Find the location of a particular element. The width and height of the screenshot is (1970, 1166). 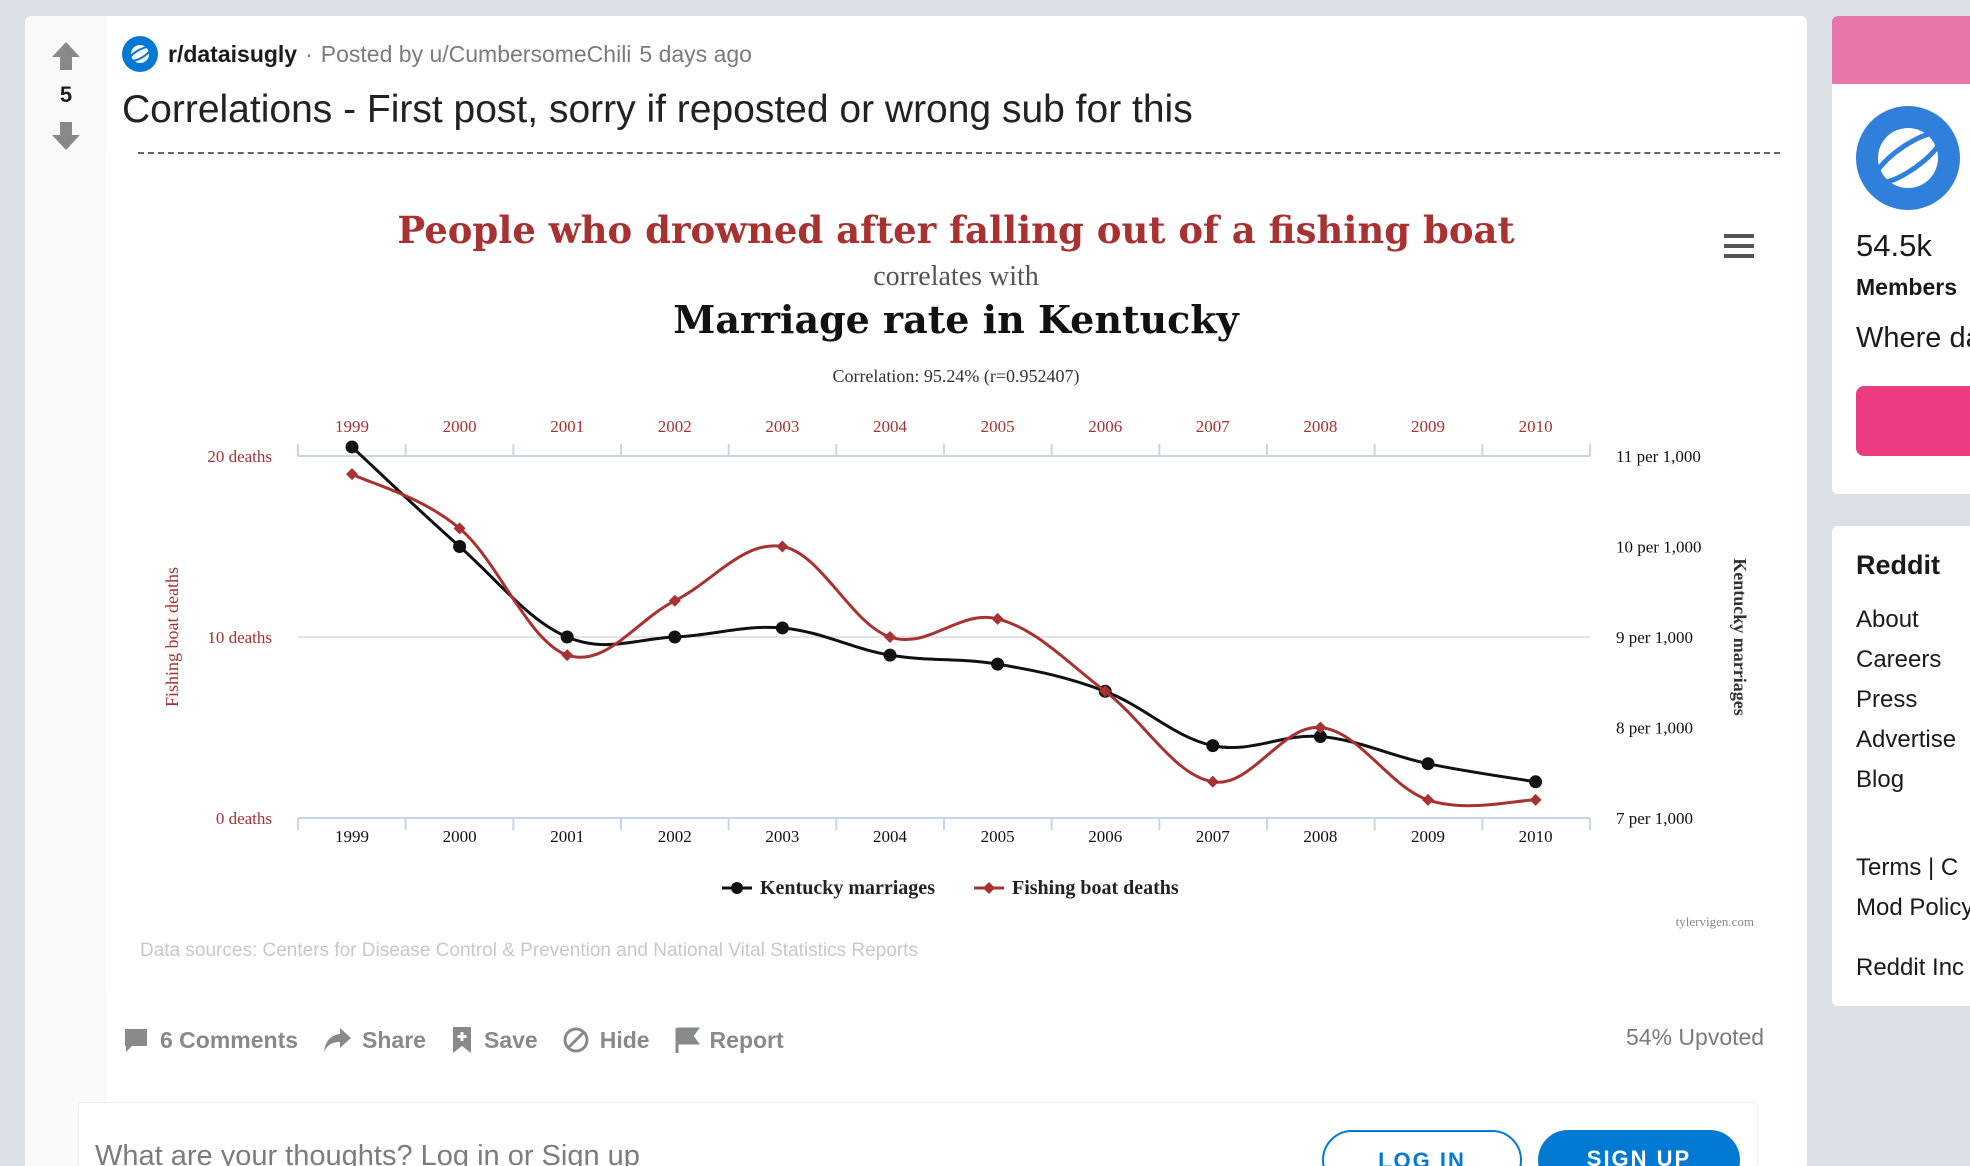

share-icon is located at coordinates (338, 1040).